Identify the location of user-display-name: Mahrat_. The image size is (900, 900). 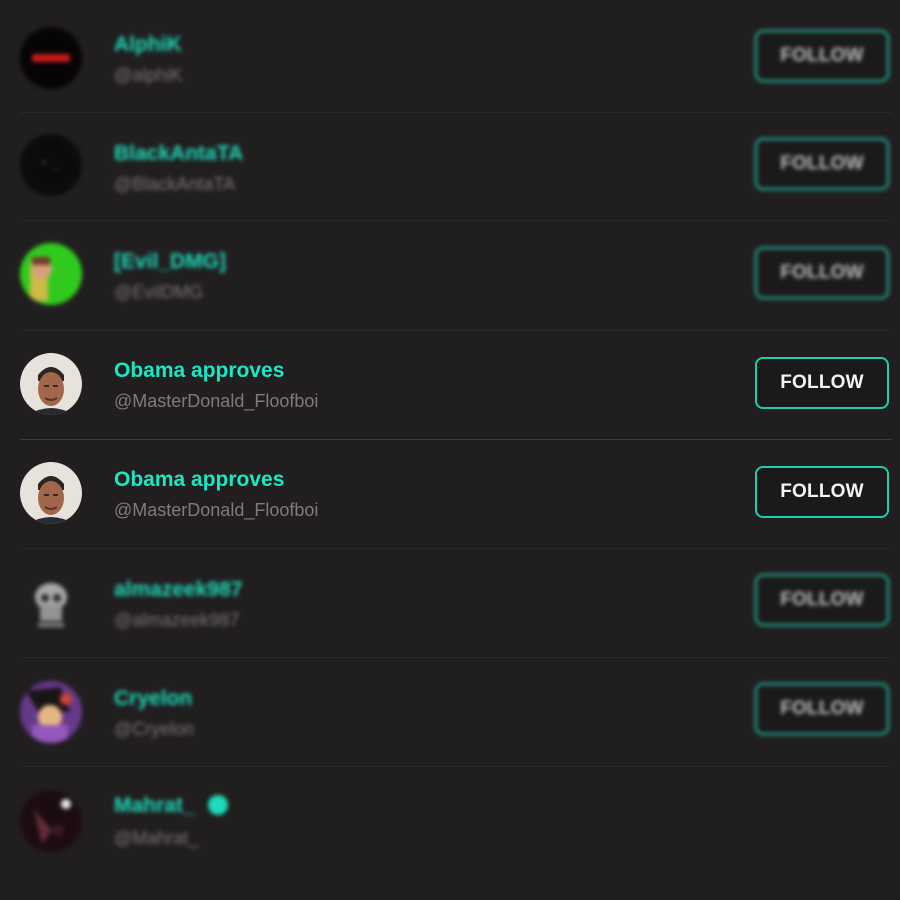
(154, 806).